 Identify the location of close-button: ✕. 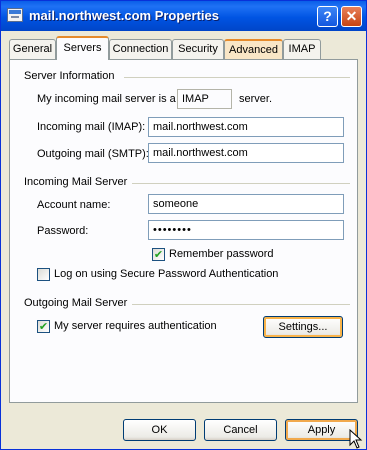
(351, 16).